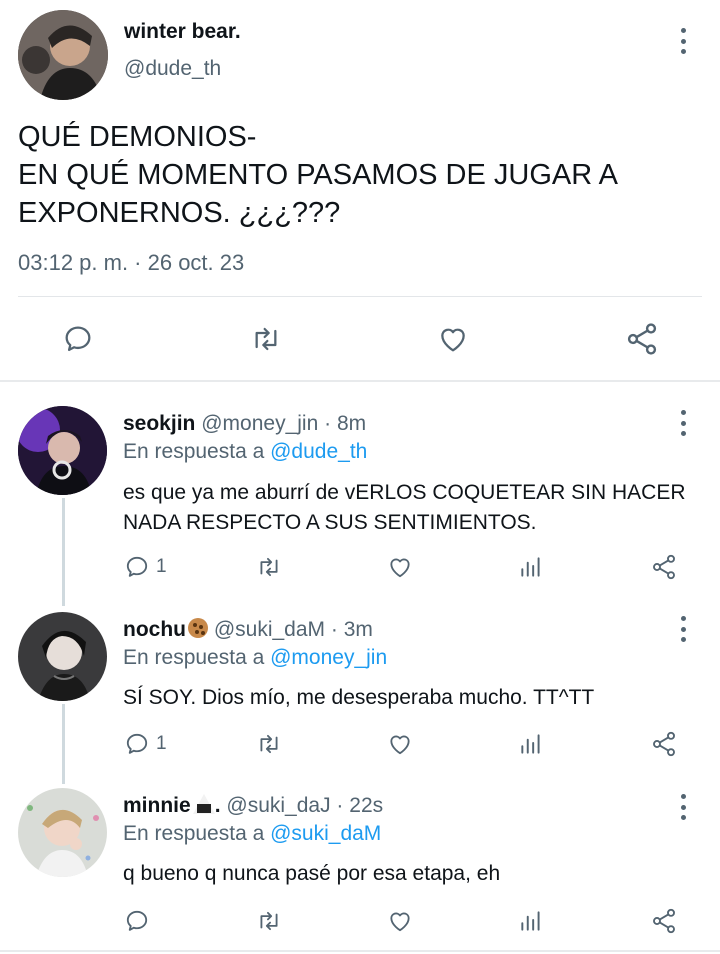 The width and height of the screenshot is (720, 954). What do you see at coordinates (159, 423) in the screenshot?
I see `display-name: seokjin` at bounding box center [159, 423].